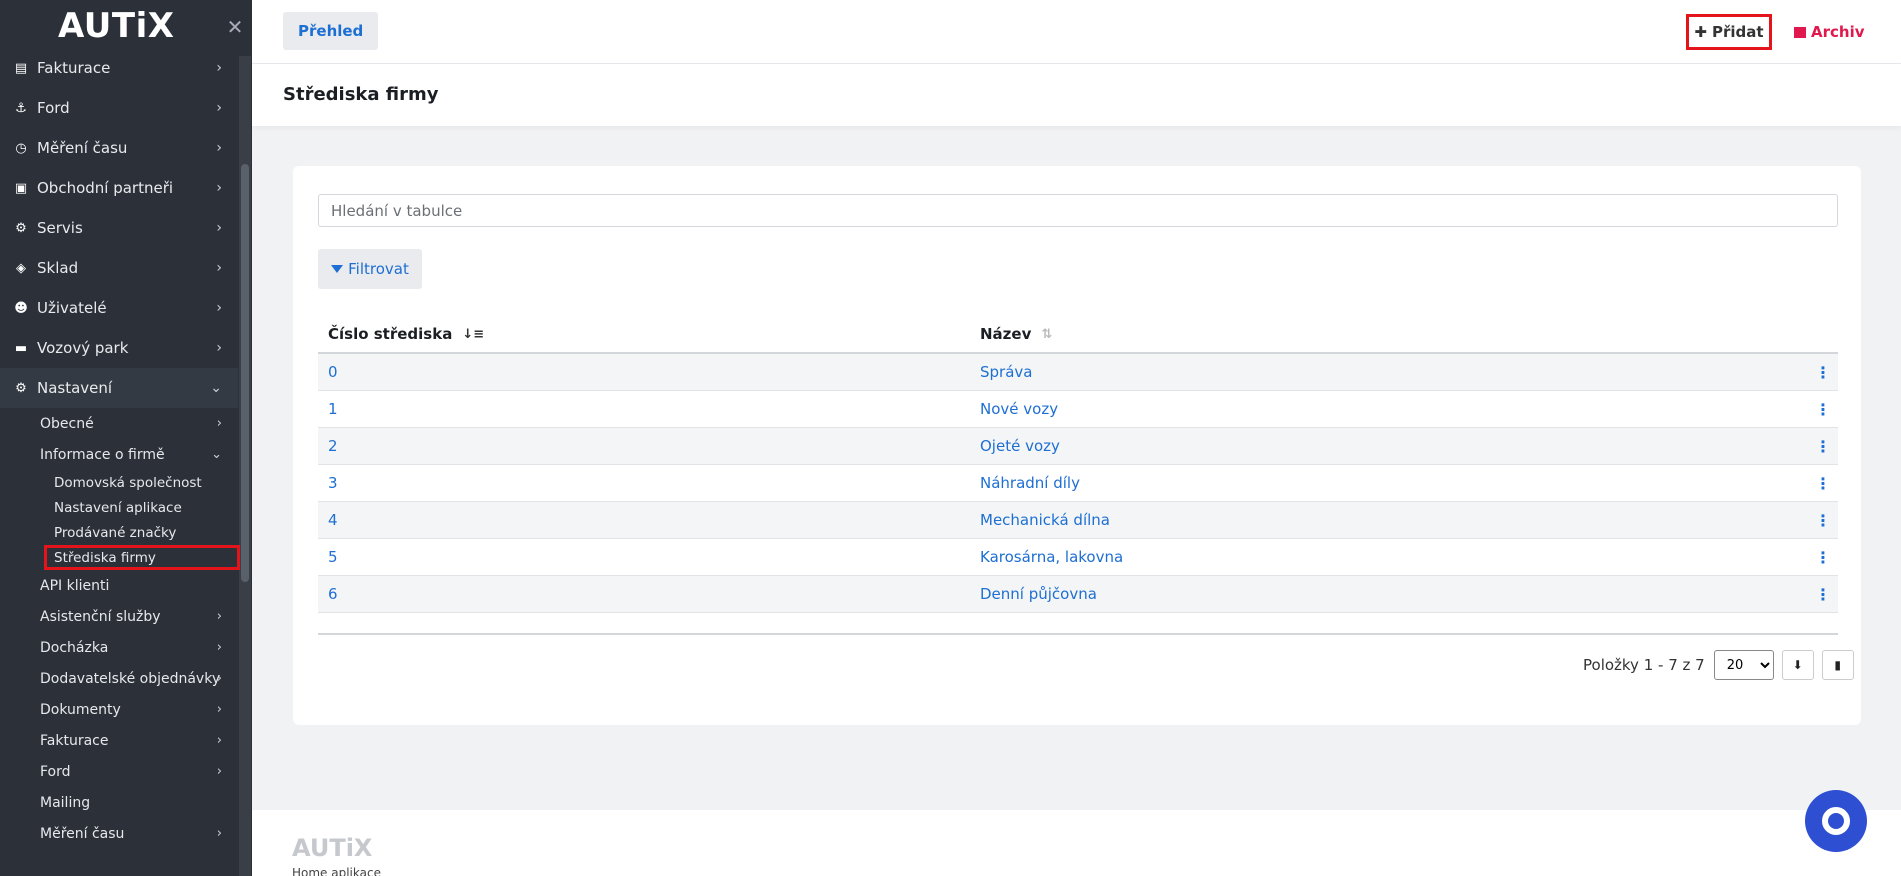 The width and height of the screenshot is (1901, 876). Describe the element at coordinates (21, 348) in the screenshot. I see `car-icon: ▬` at that location.